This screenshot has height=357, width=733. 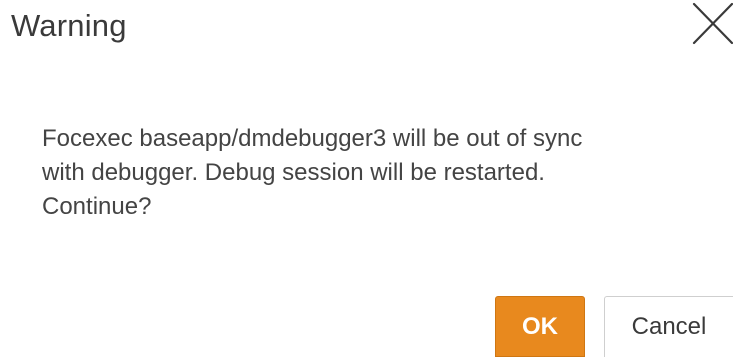 What do you see at coordinates (97, 206) in the screenshot?
I see `message-line-3: Continue?` at bounding box center [97, 206].